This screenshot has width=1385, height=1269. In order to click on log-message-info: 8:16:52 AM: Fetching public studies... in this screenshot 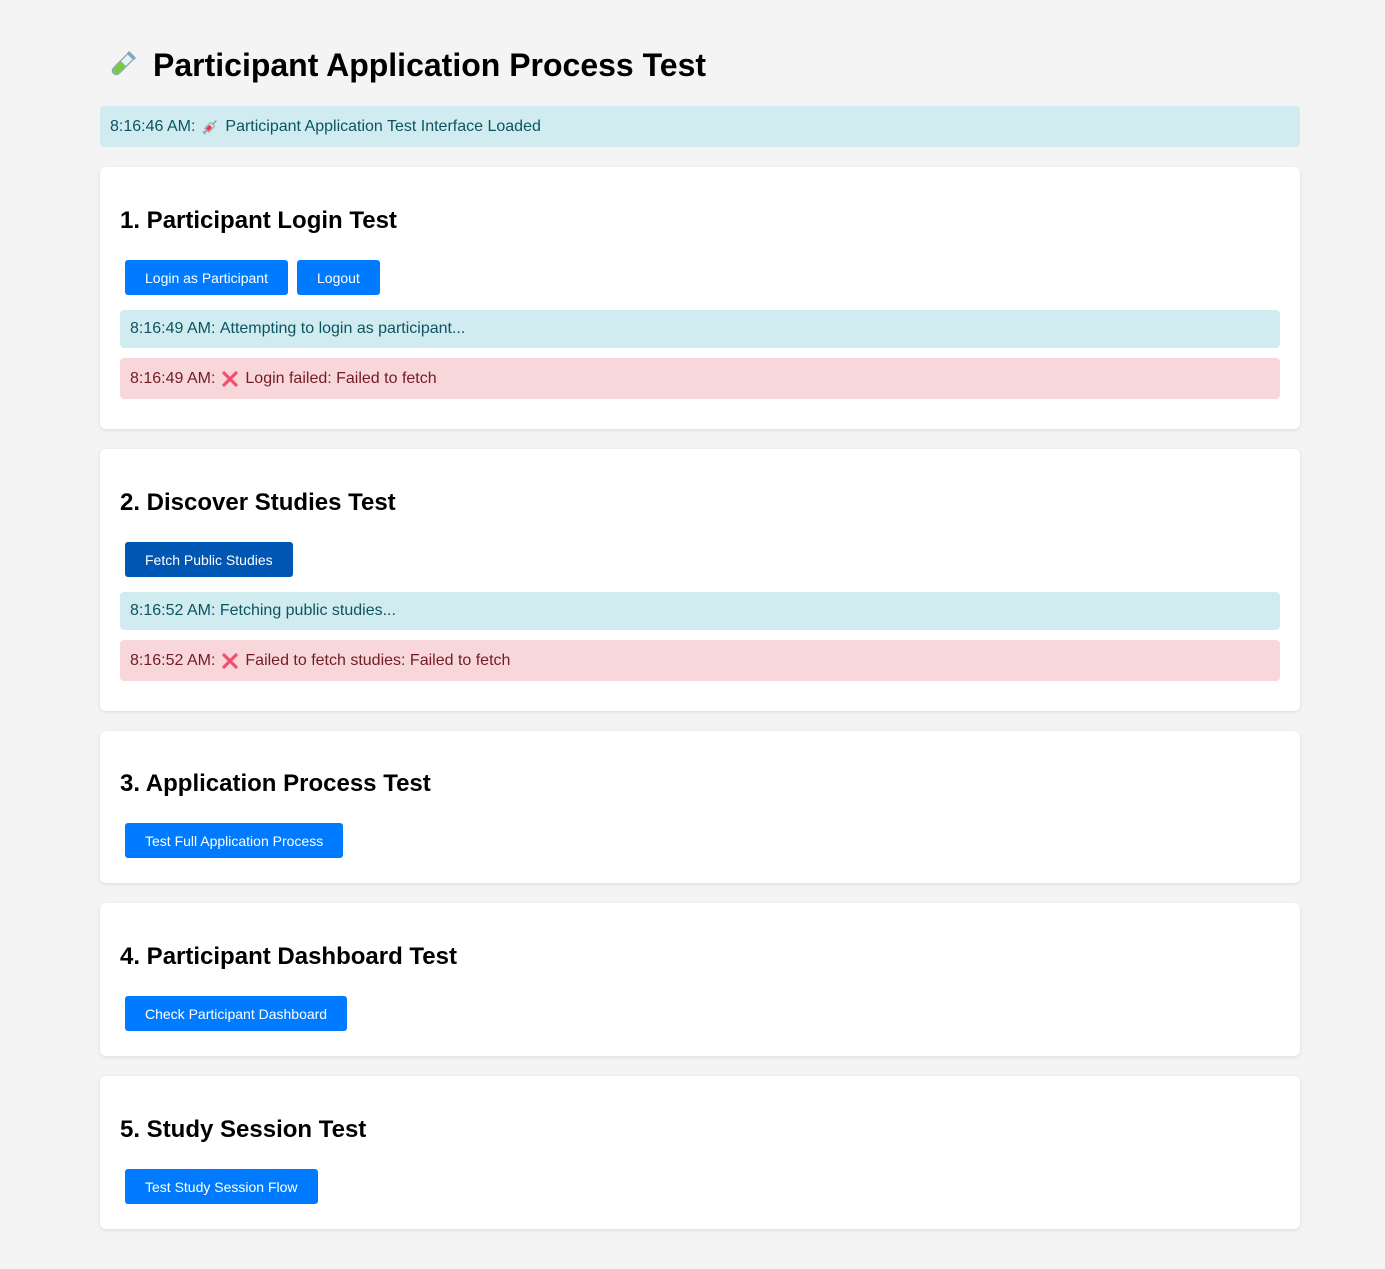, I will do `click(700, 611)`.